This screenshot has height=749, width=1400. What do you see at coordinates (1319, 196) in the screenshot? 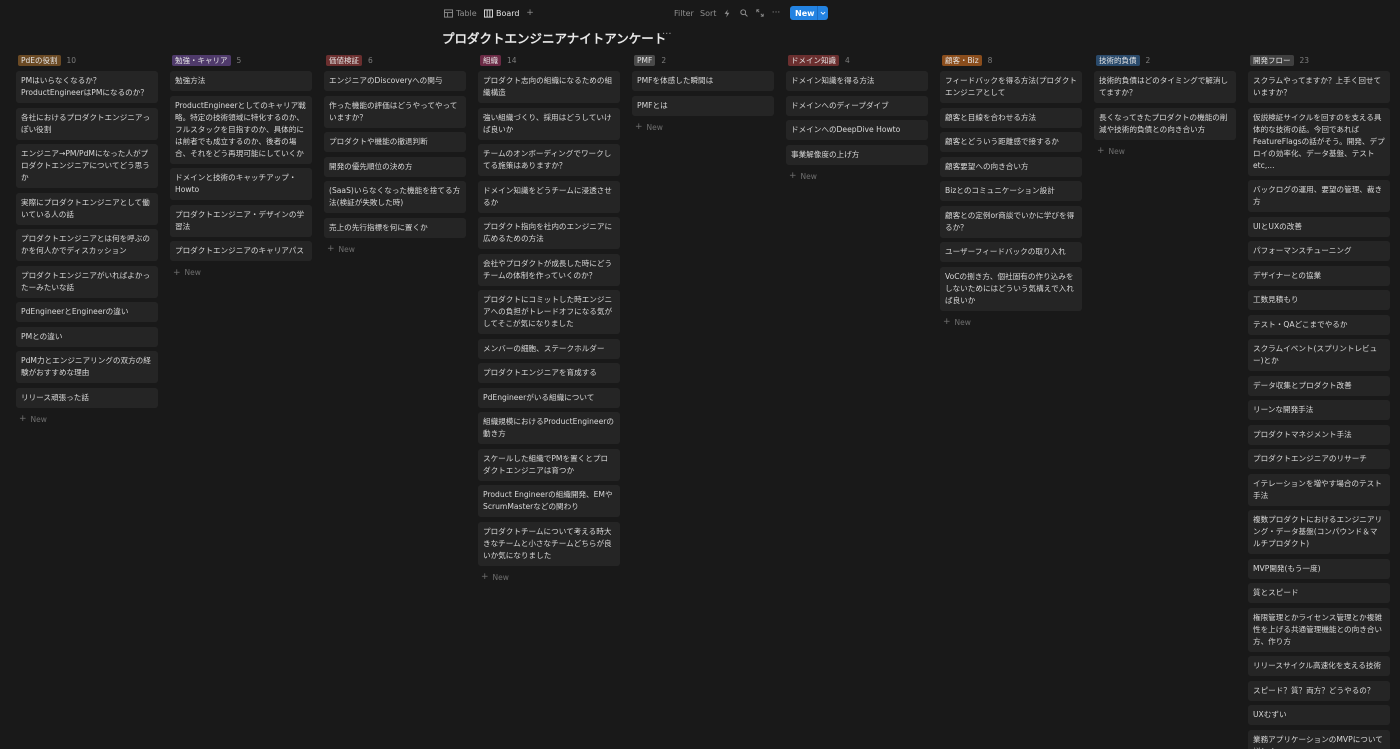
I see `board-card: バックログの運用、要望の管理、裁き方` at bounding box center [1319, 196].